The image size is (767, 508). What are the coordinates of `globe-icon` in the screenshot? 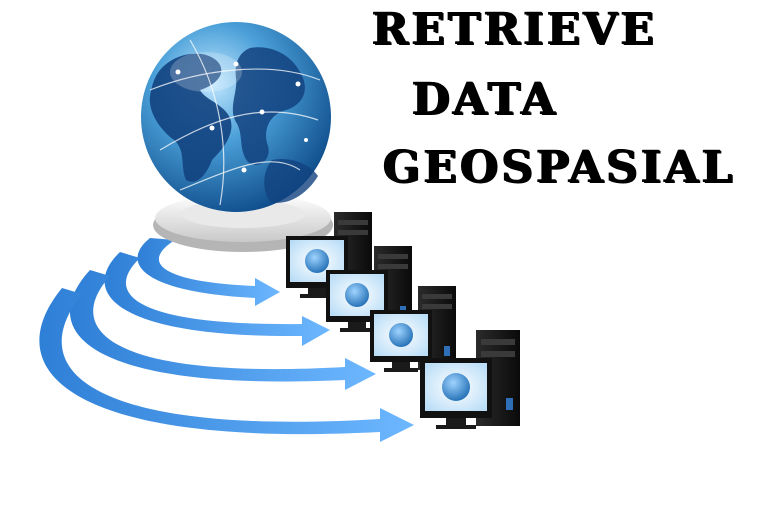 It's located at (236, 117).